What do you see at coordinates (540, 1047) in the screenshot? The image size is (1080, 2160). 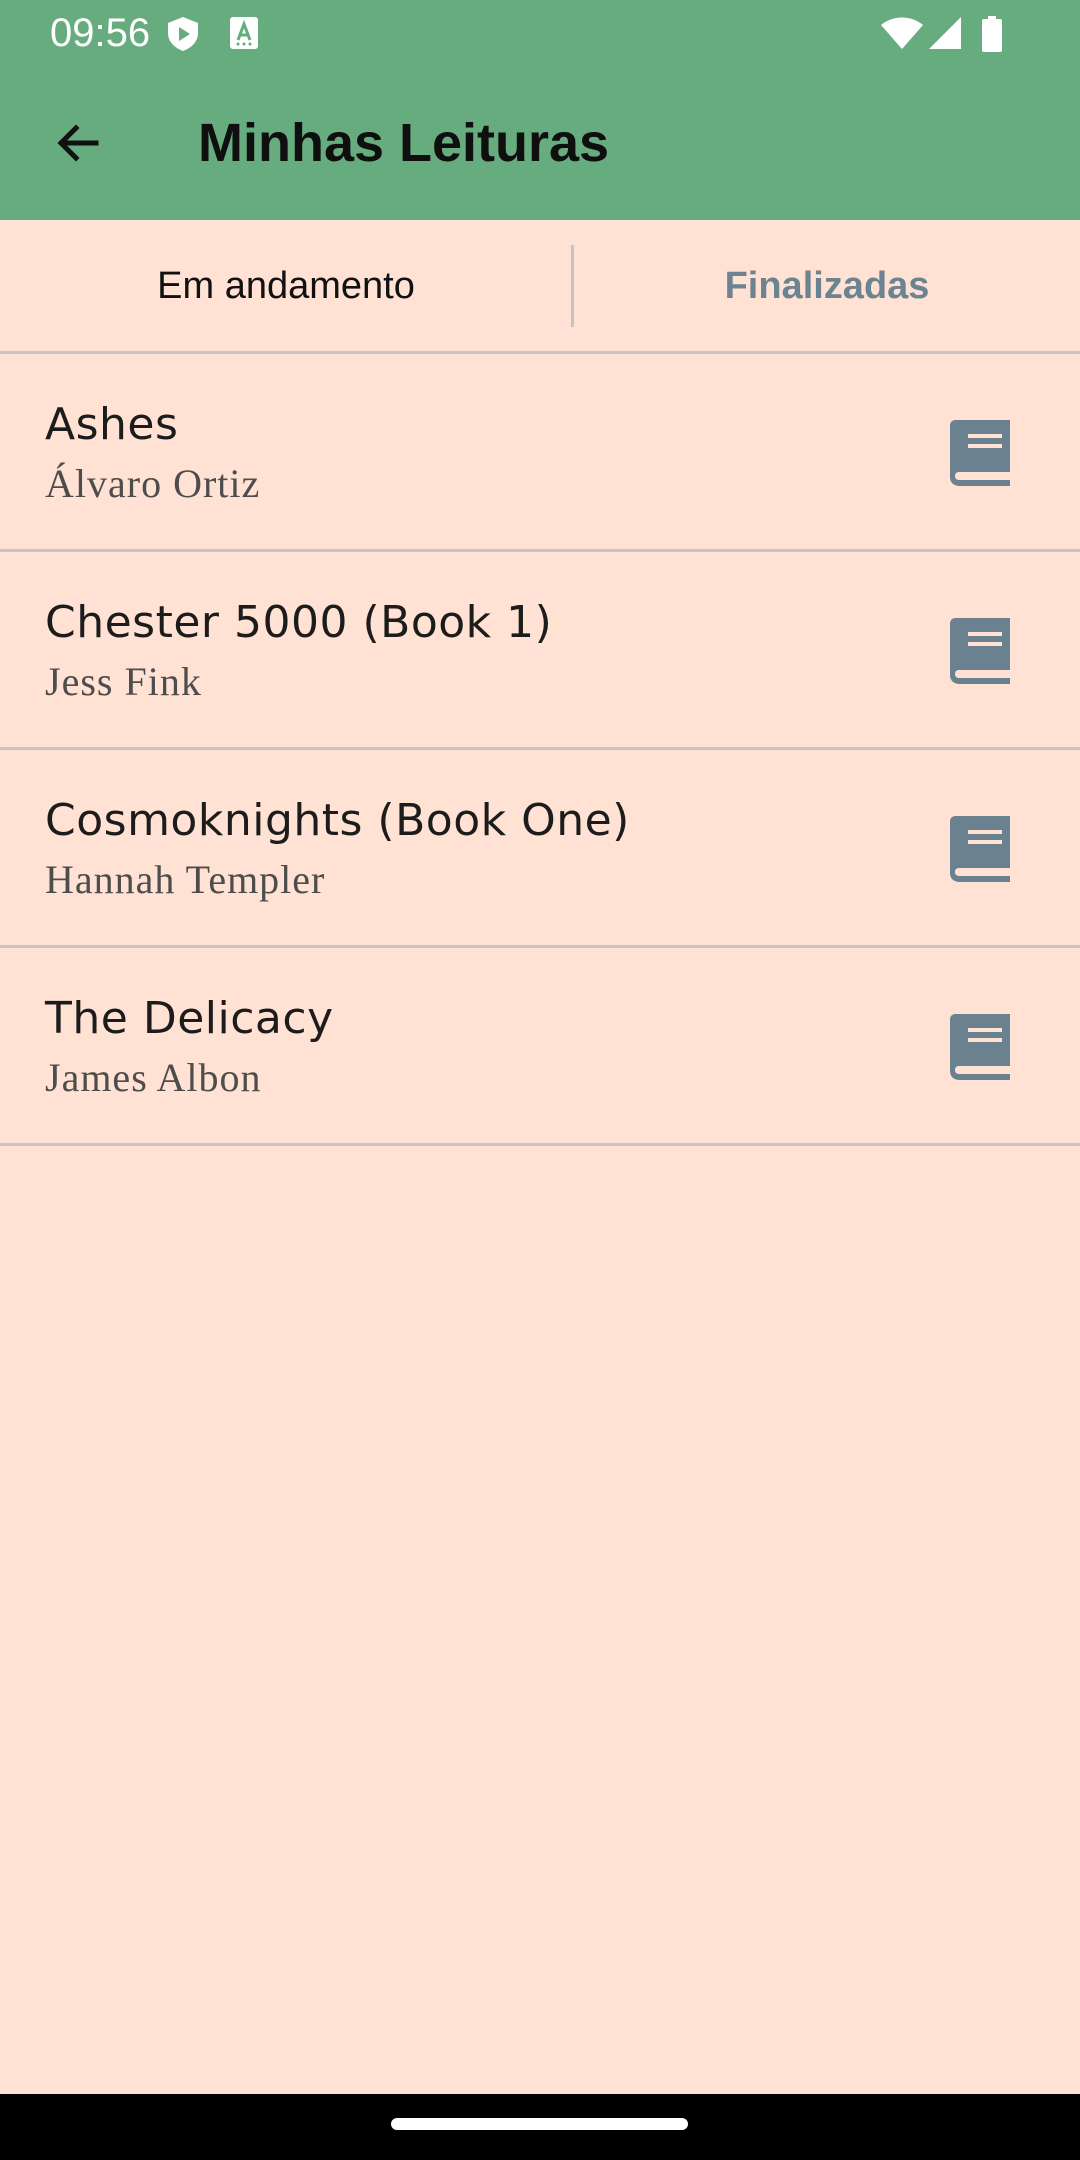 I see `list-item: The Delicacy James Albon` at bounding box center [540, 1047].